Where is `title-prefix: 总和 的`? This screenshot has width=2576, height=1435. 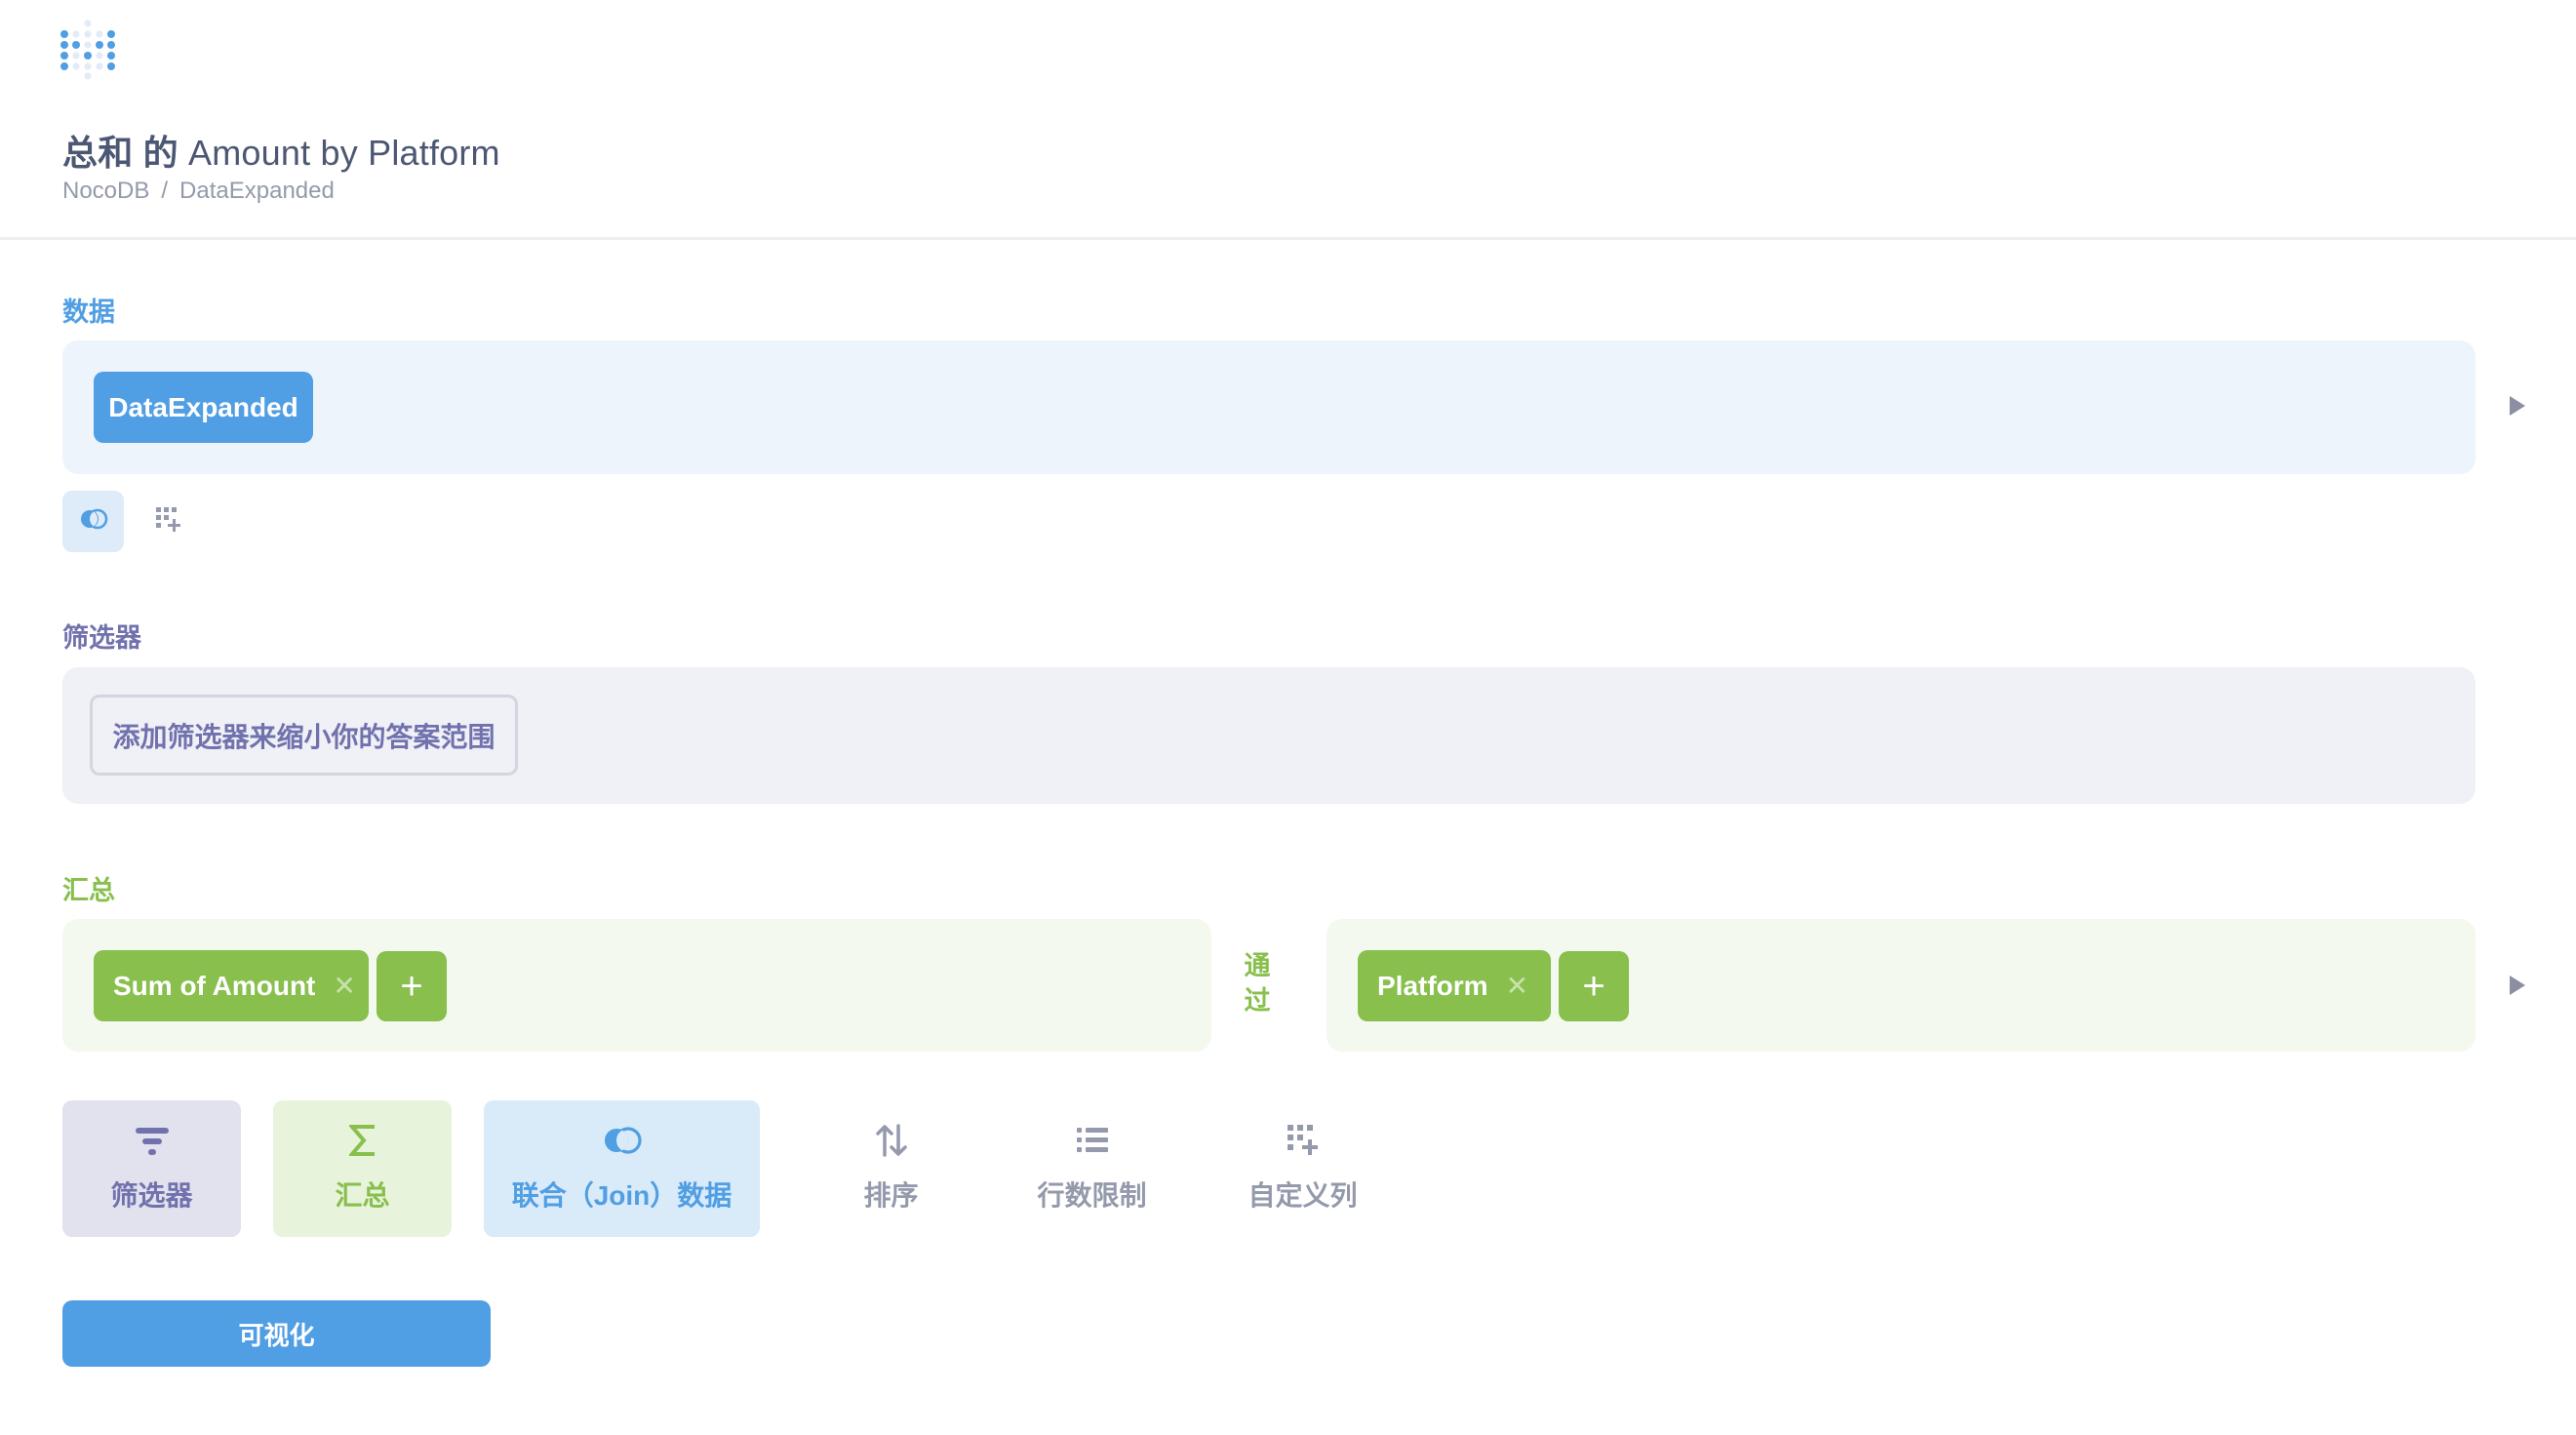 title-prefix: 总和 的 is located at coordinates (120, 153).